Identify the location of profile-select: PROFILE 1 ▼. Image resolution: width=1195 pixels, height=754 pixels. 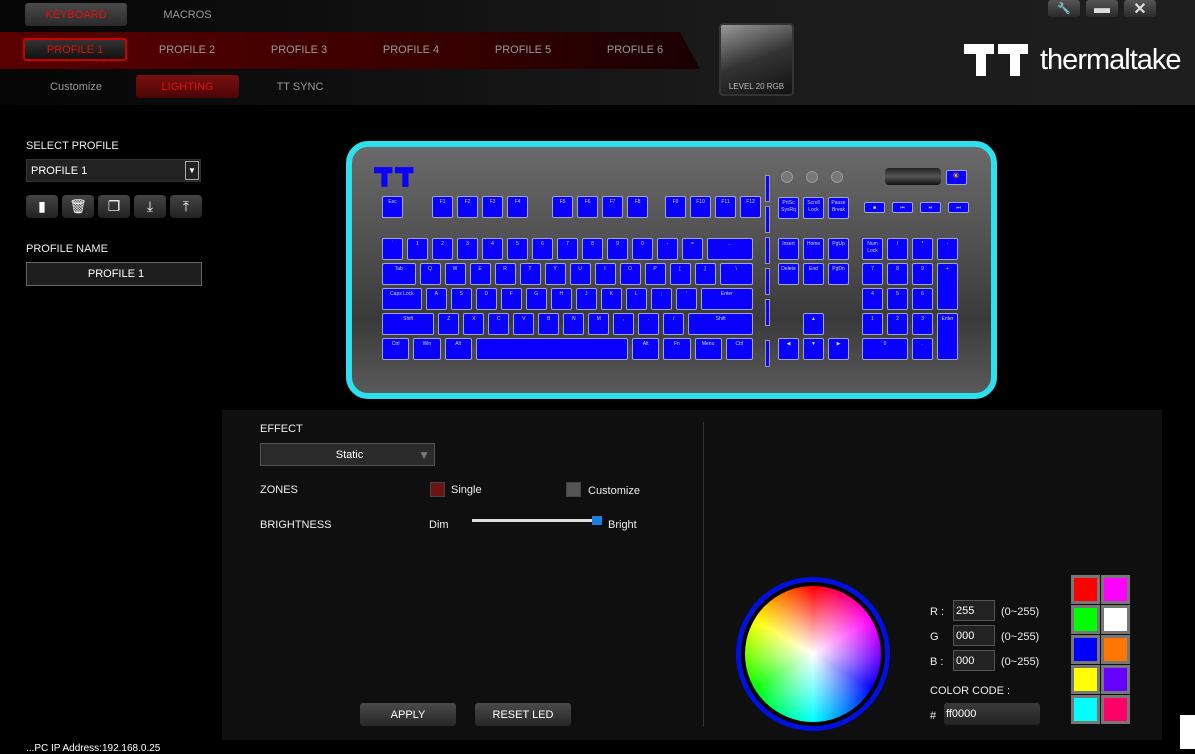
(113, 170).